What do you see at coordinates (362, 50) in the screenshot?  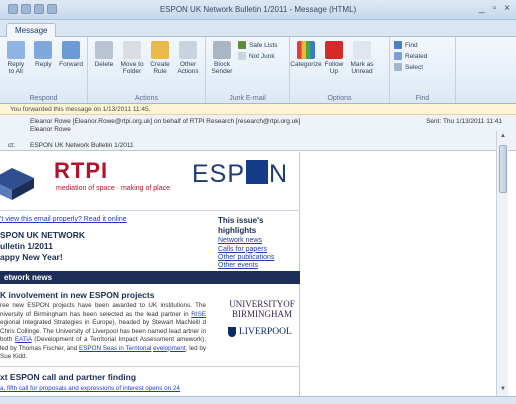 I see `envelope-icon` at bounding box center [362, 50].